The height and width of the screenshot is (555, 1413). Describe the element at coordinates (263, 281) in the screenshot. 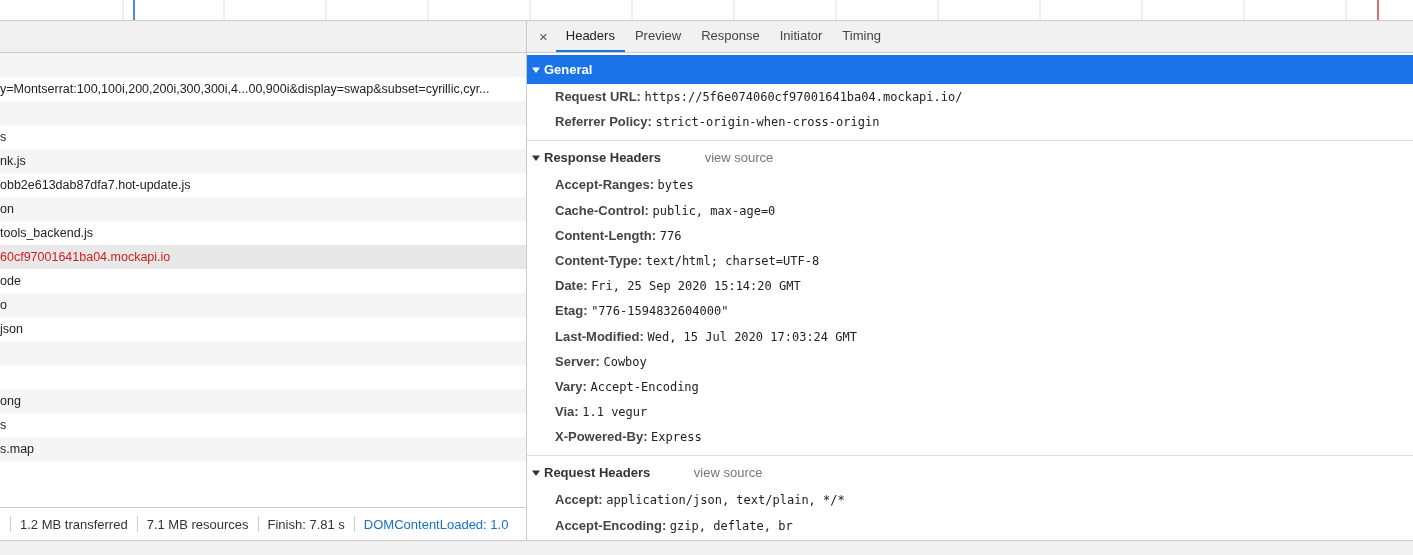

I see `request-row: ode` at that location.